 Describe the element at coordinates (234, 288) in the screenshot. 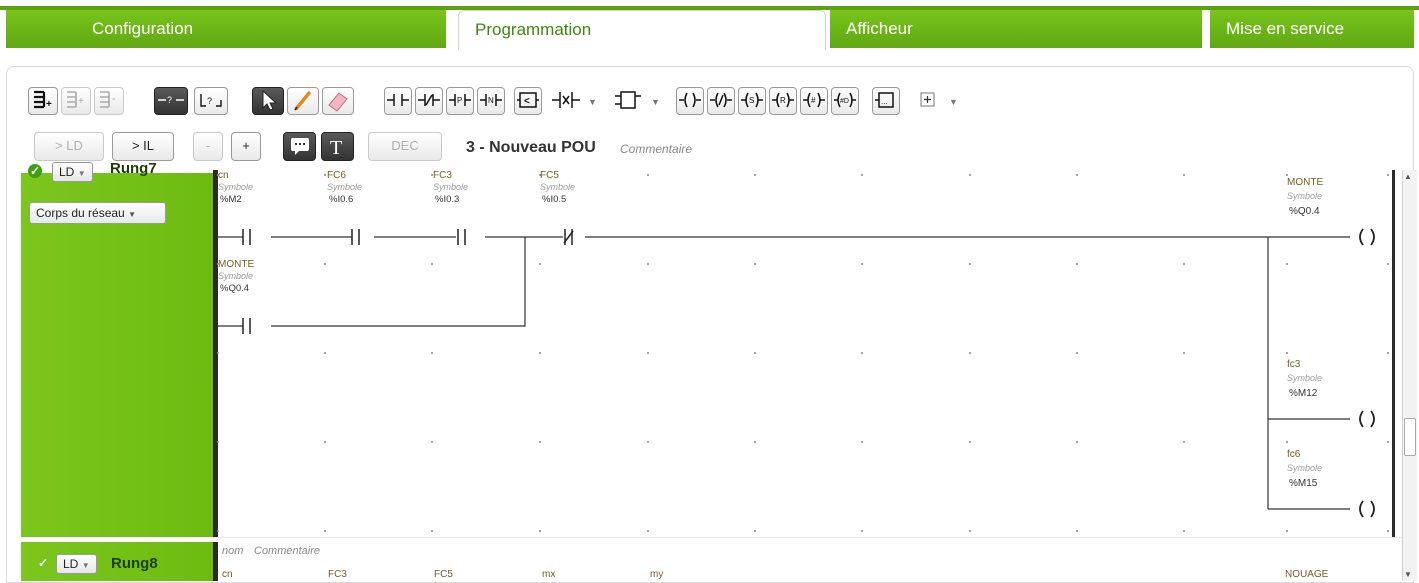

I see `contact-address-label: %Q0.4` at that location.